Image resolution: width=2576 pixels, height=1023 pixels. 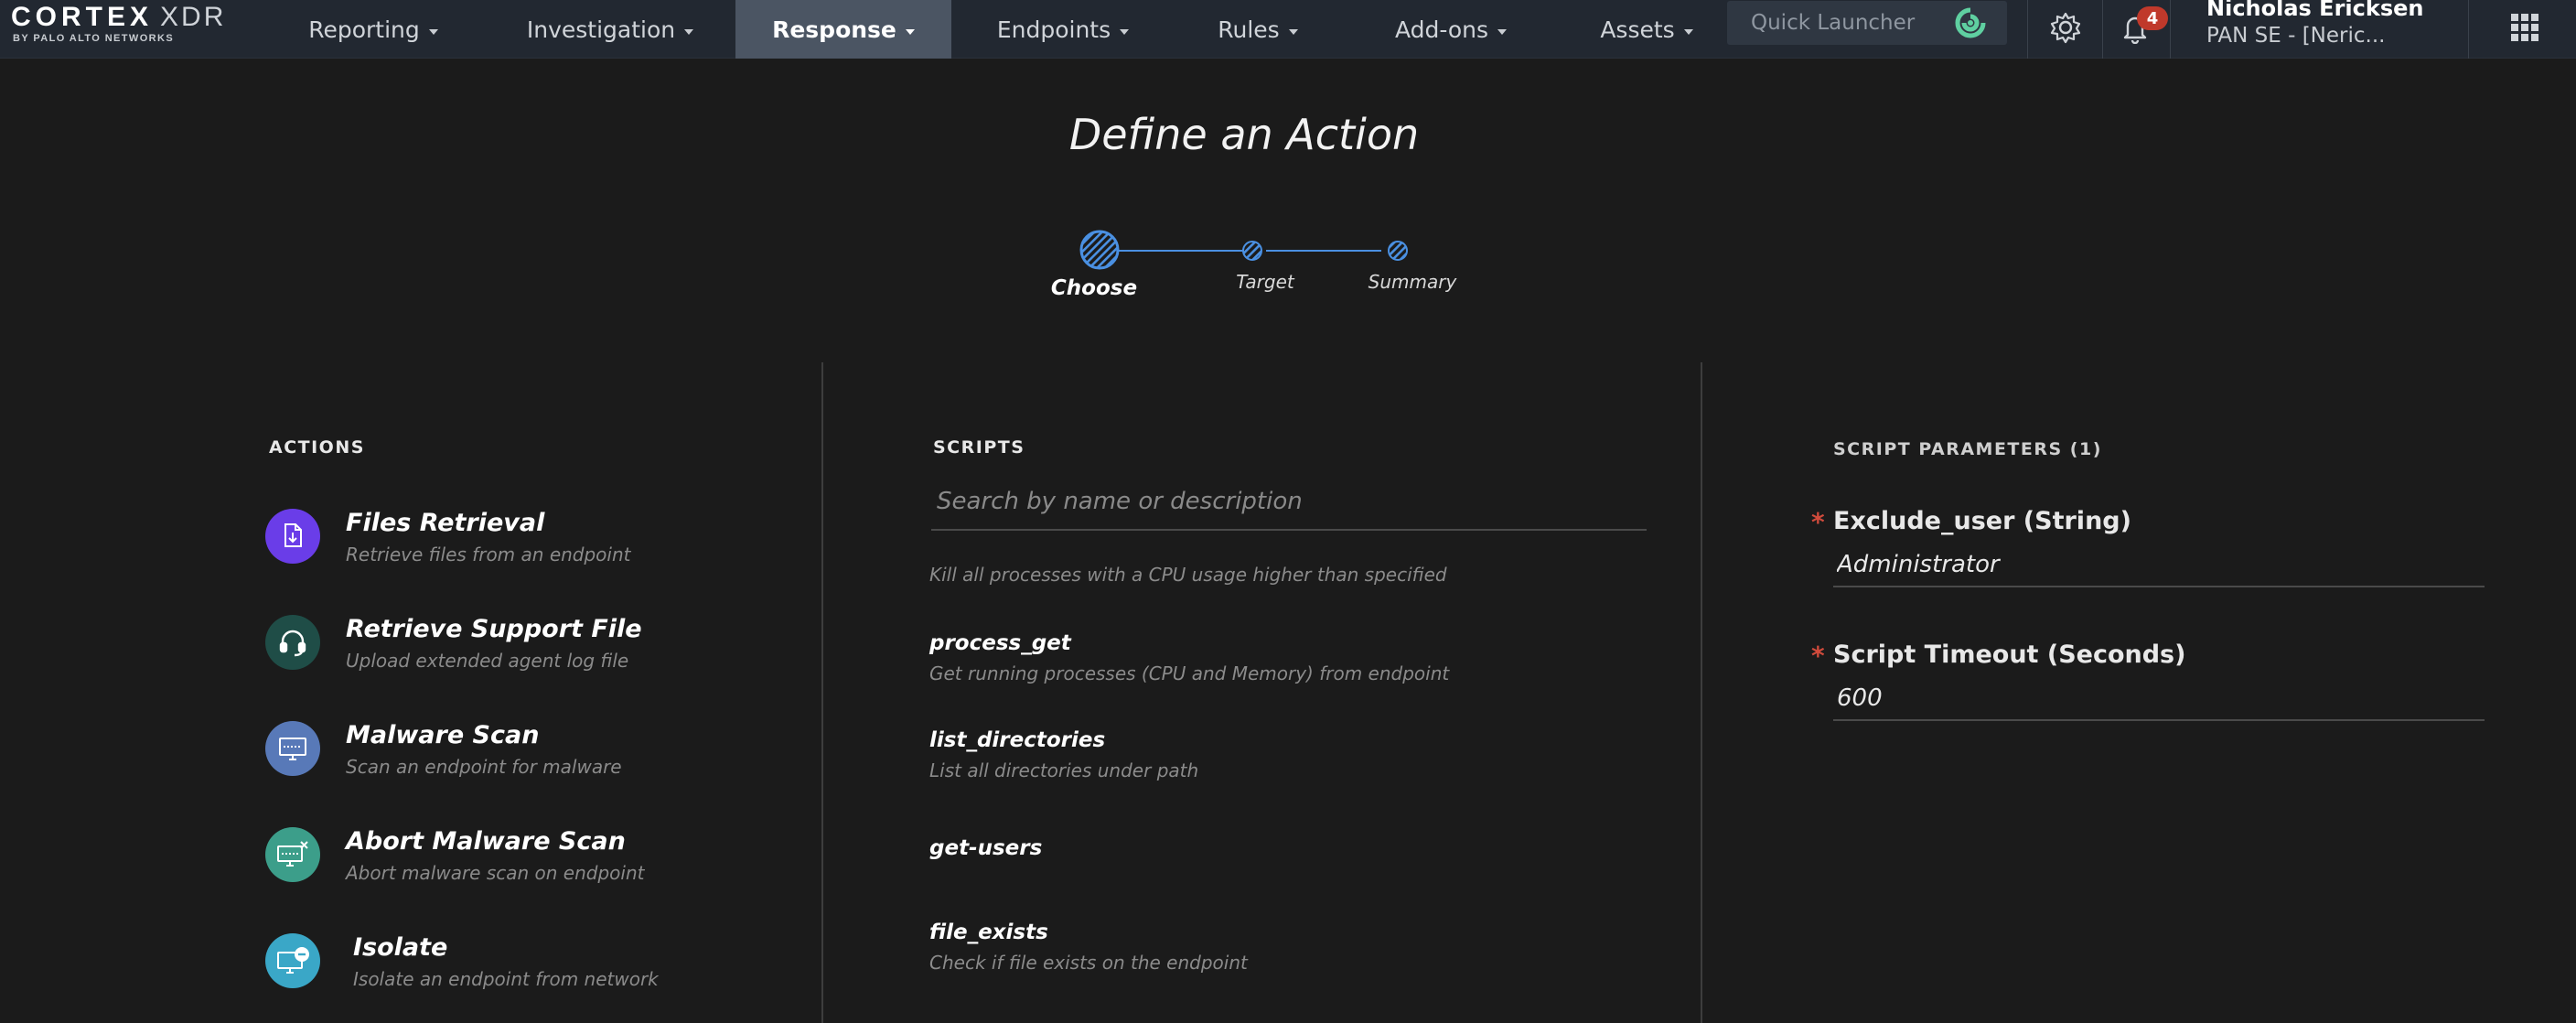 I want to click on file-retrieval-icon, so click(x=293, y=536).